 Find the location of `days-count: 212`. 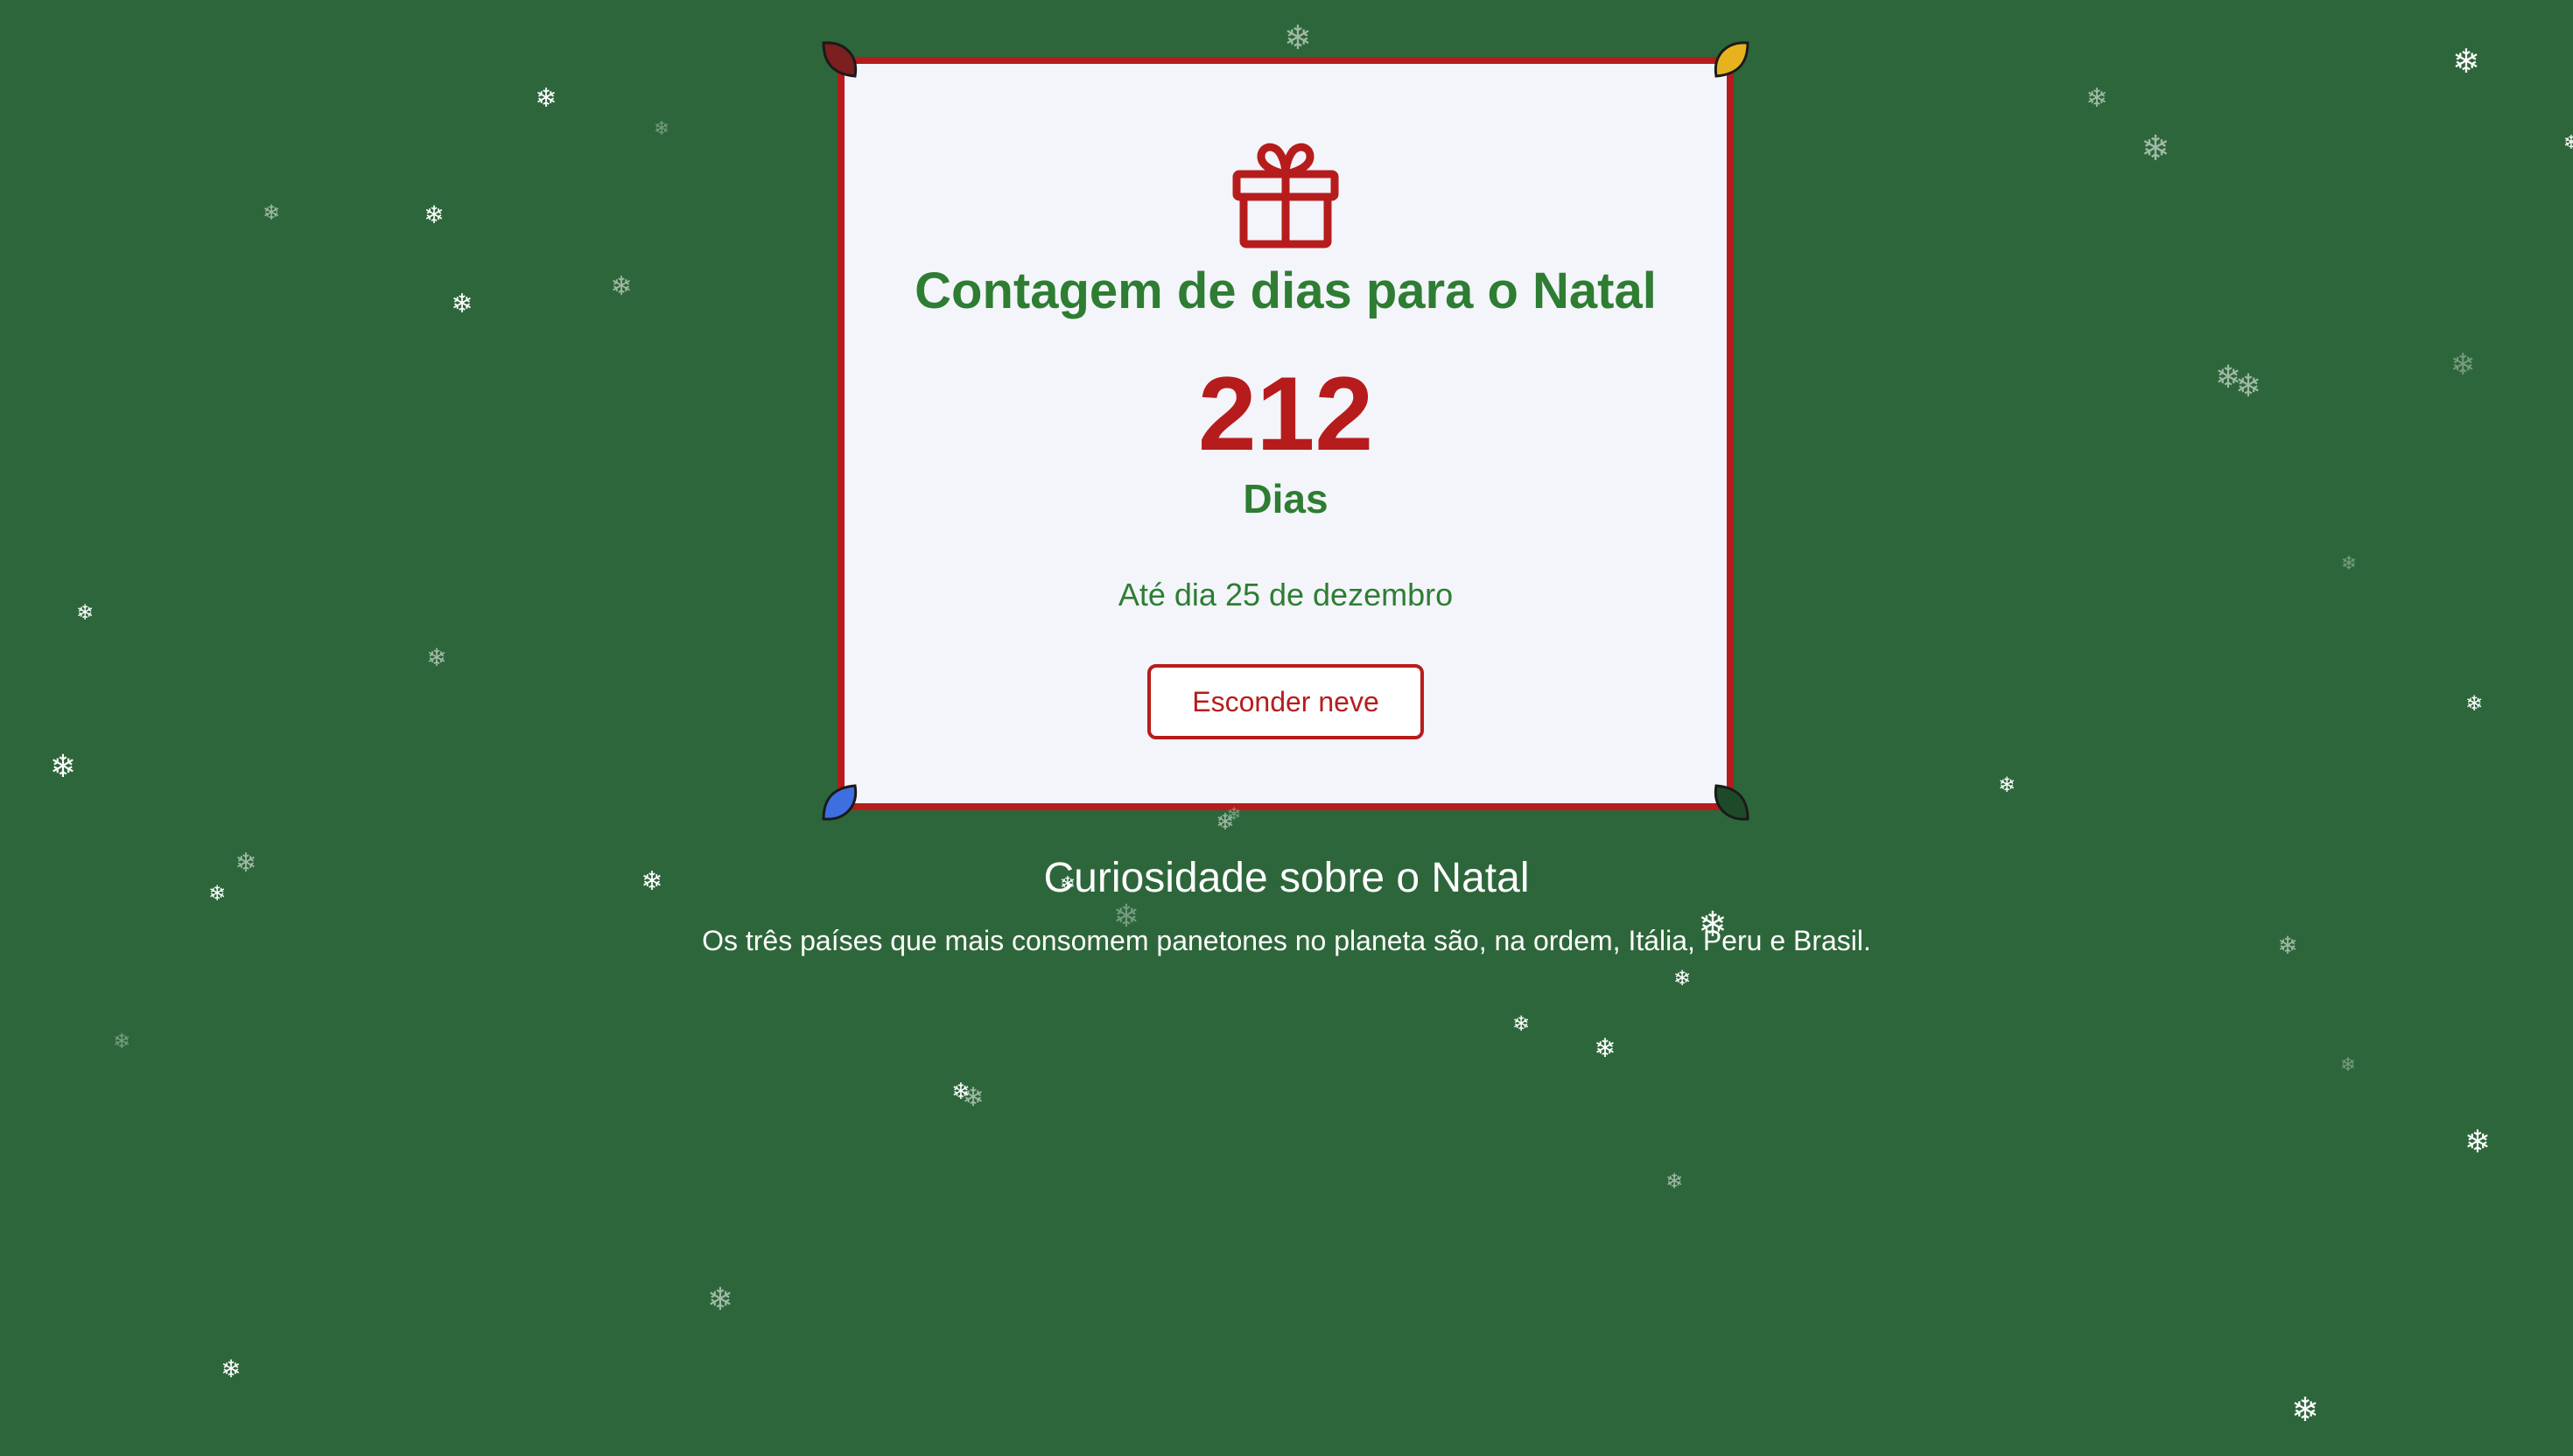

days-count: 212 is located at coordinates (1285, 413).